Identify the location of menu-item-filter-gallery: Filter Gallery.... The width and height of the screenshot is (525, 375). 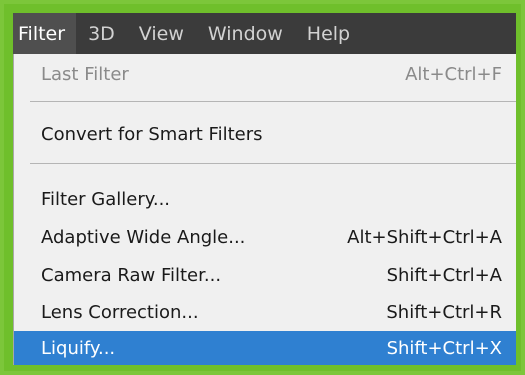
(265, 199).